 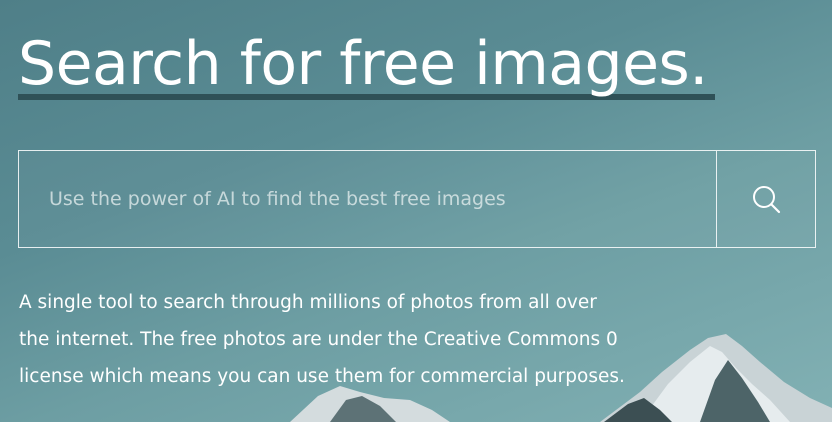 What do you see at coordinates (363, 64) in the screenshot?
I see `page-title: Search for free images.` at bounding box center [363, 64].